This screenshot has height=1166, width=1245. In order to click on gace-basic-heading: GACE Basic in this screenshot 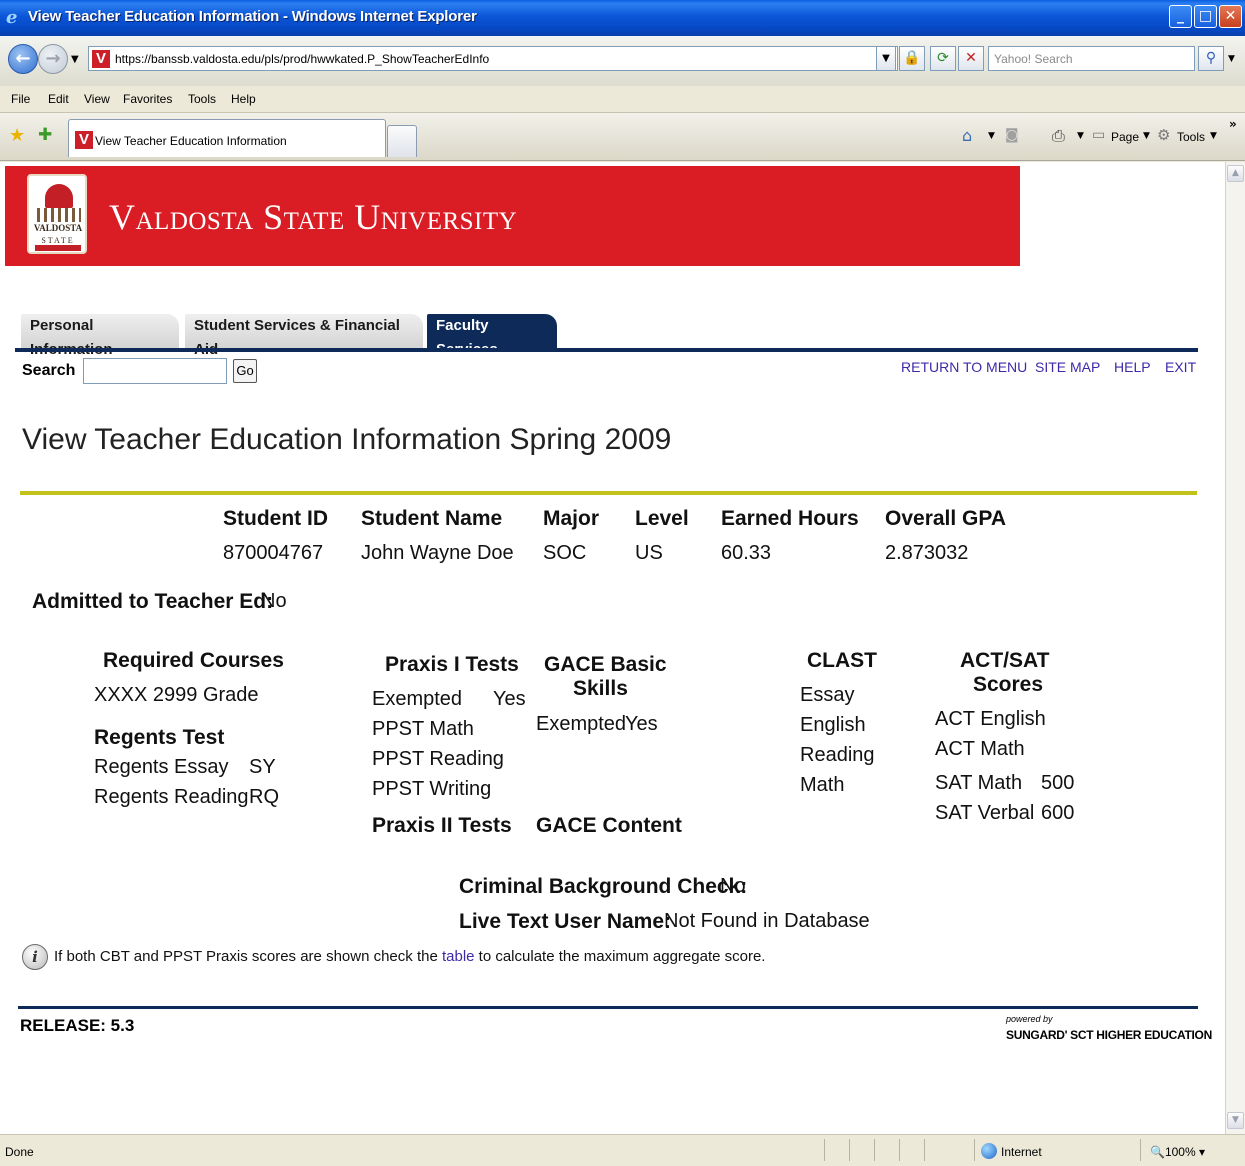, I will do `click(605, 664)`.